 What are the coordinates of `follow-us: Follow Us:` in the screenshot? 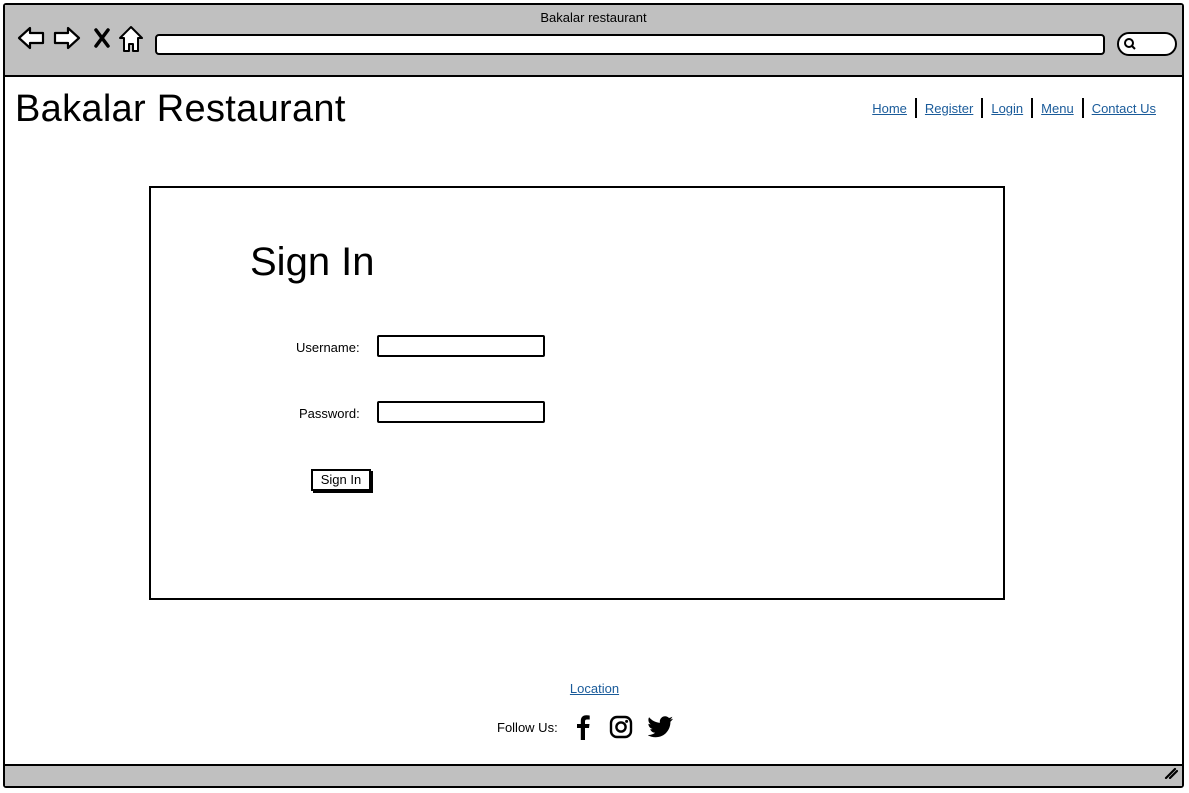 It's located at (585, 727).